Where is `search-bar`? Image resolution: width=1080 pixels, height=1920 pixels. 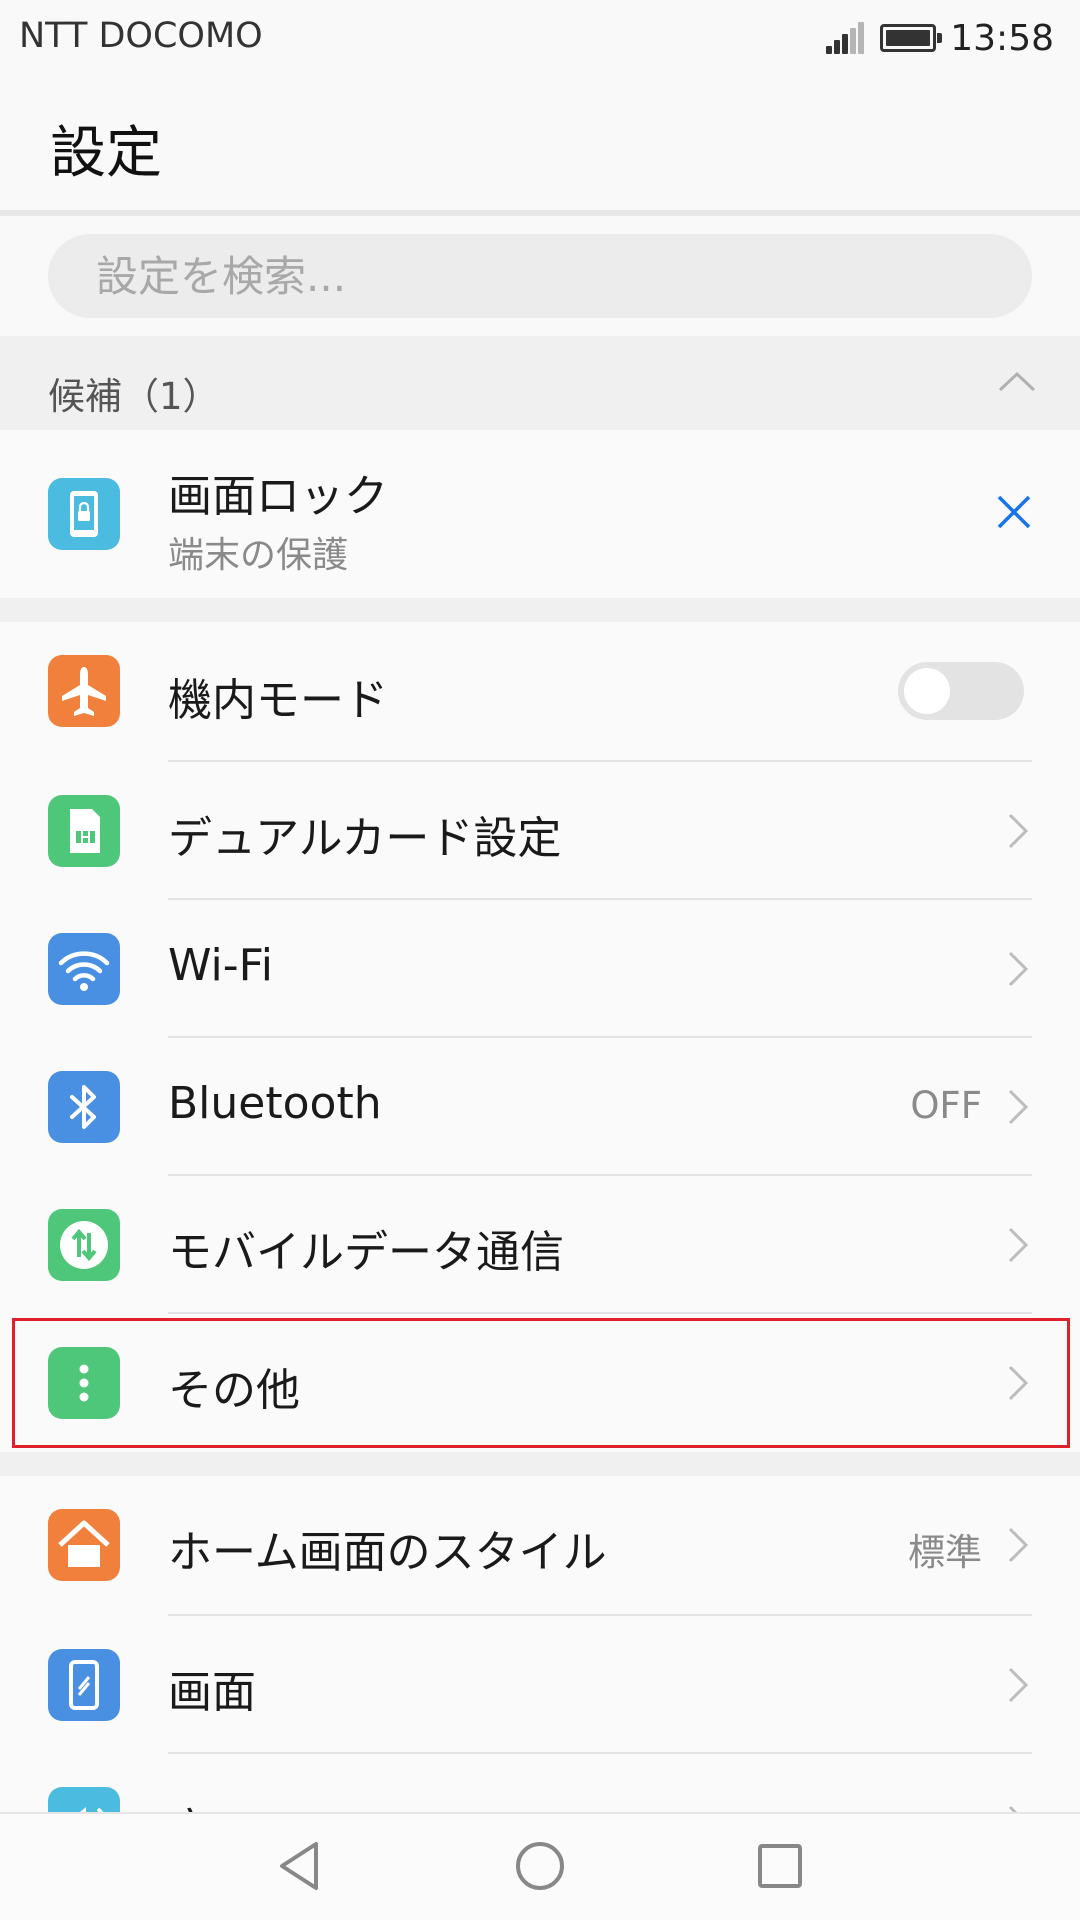 search-bar is located at coordinates (540, 276).